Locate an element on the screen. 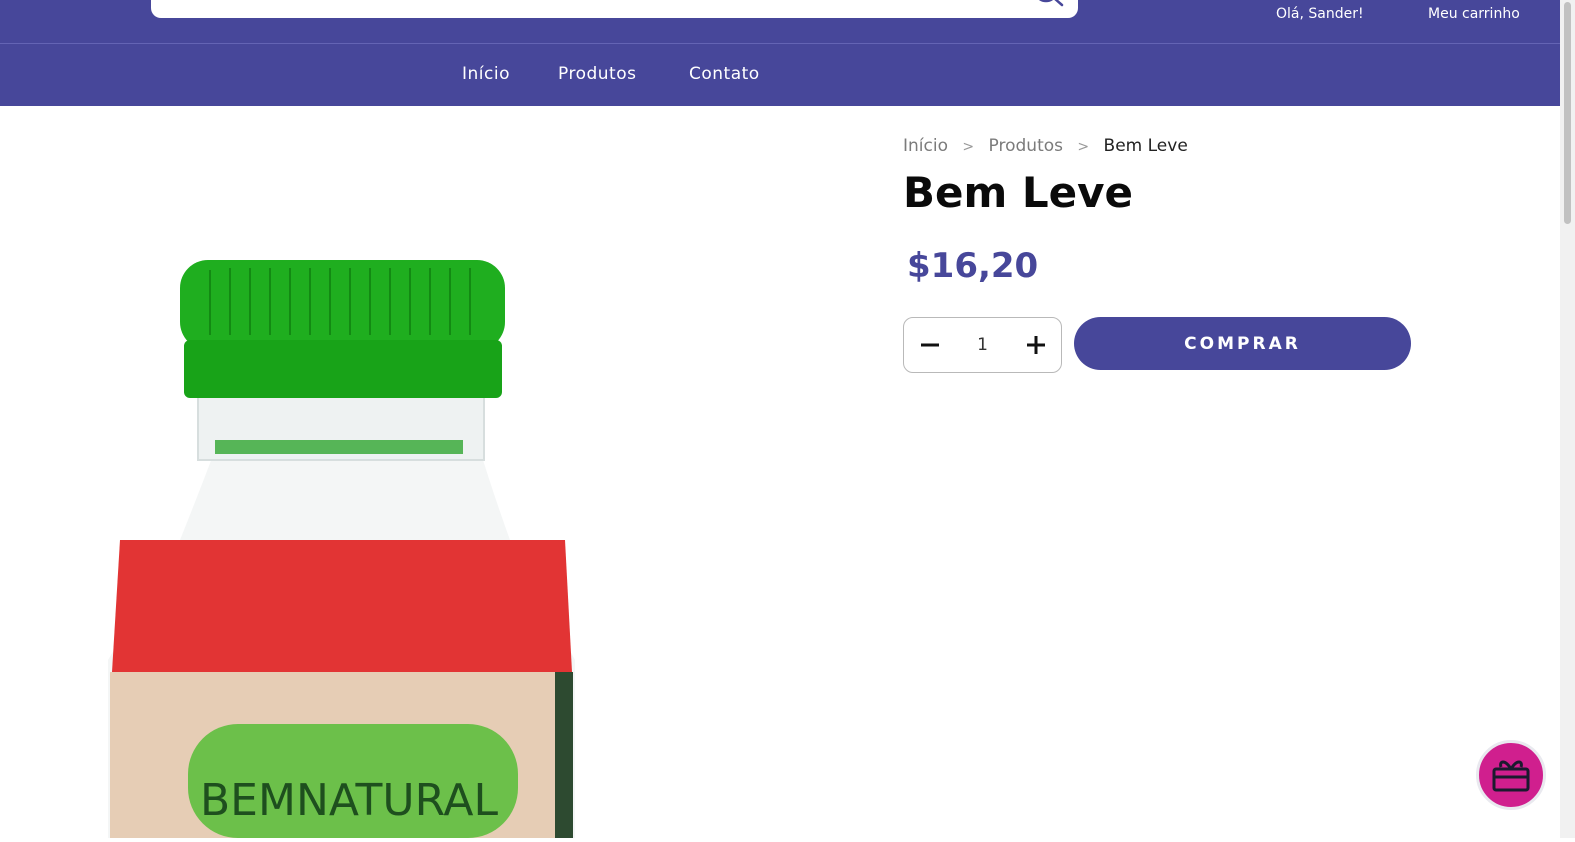  breadcrumb-inicio: Início is located at coordinates (925, 146).